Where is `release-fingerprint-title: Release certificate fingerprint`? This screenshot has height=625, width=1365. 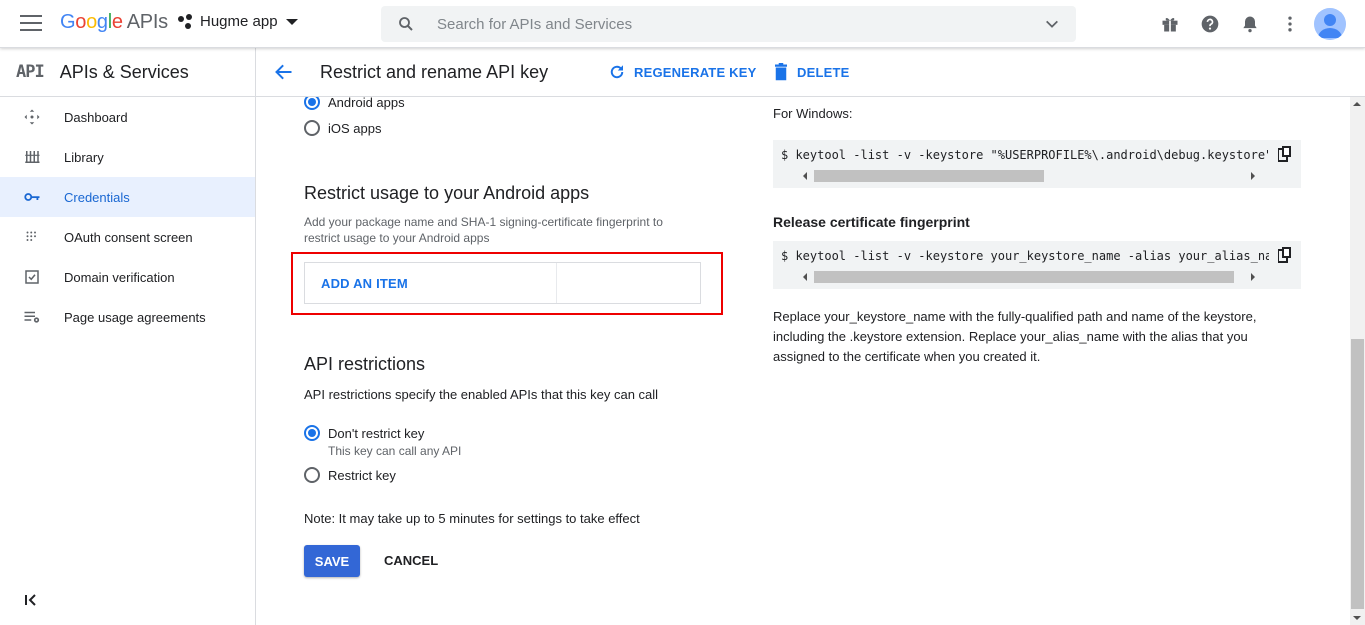
release-fingerprint-title: Release certificate fingerprint is located at coordinates (871, 222).